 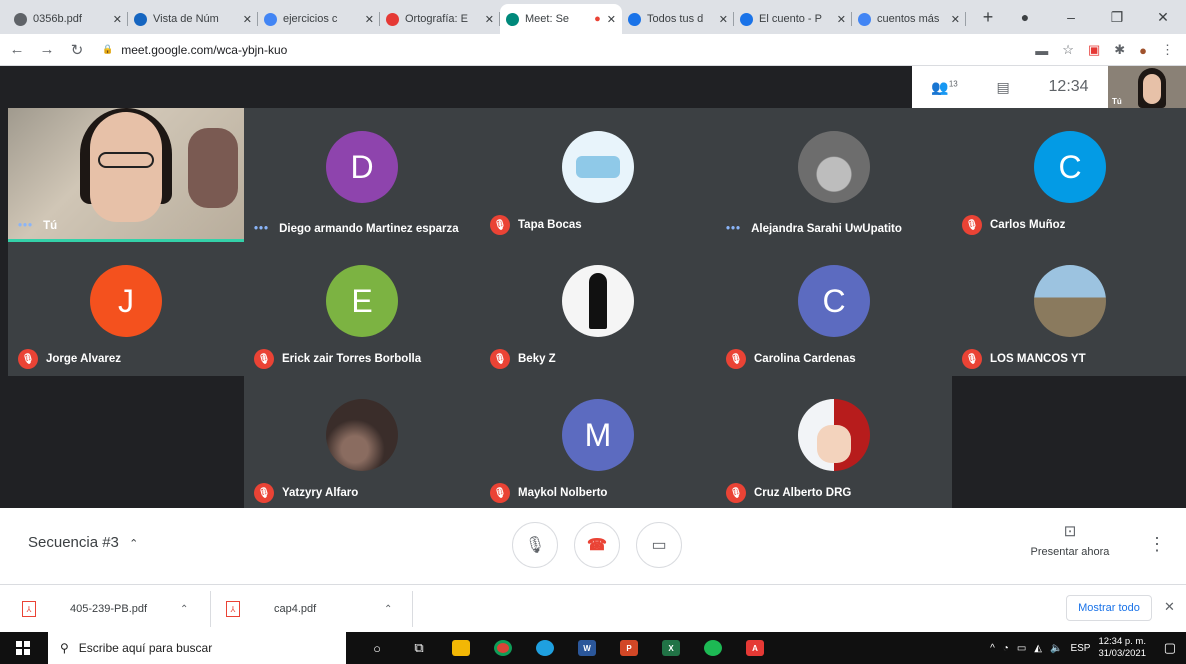 What do you see at coordinates (992, 648) in the screenshot?
I see `chevron-up-icon: ^` at bounding box center [992, 648].